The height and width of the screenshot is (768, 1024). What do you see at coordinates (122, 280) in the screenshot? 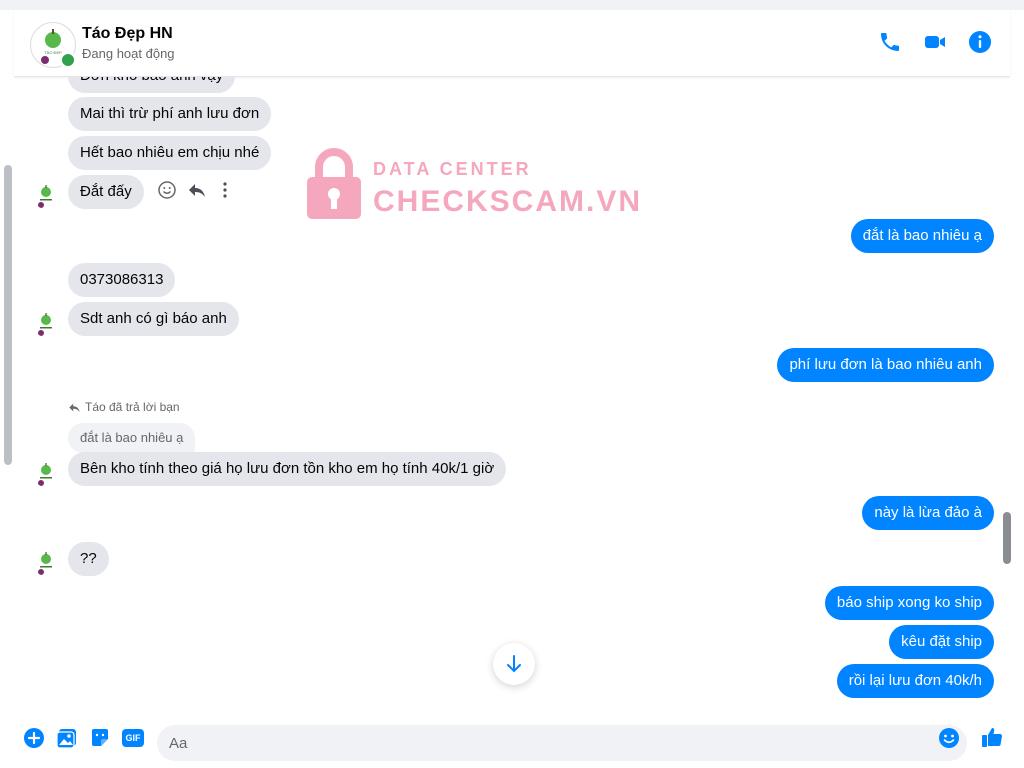
I see `message-incoming: 0373086313` at bounding box center [122, 280].